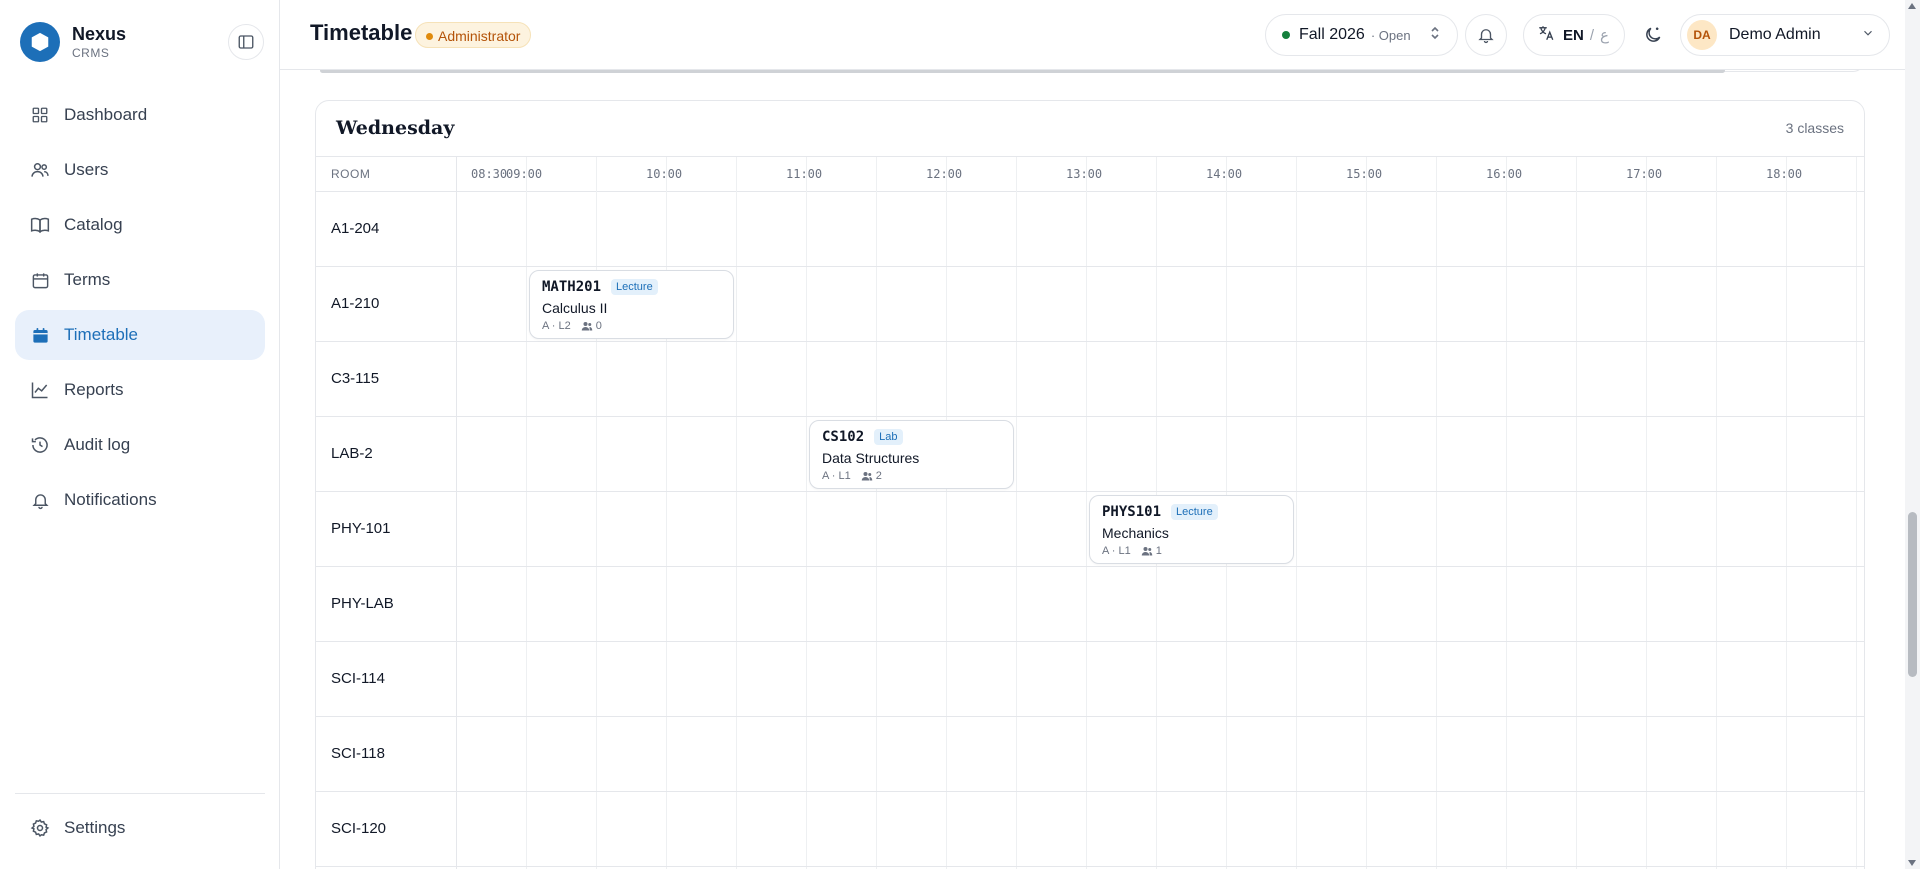 The height and width of the screenshot is (869, 1920). I want to click on sidebar-item-dashboard: Dashboard, so click(140, 115).